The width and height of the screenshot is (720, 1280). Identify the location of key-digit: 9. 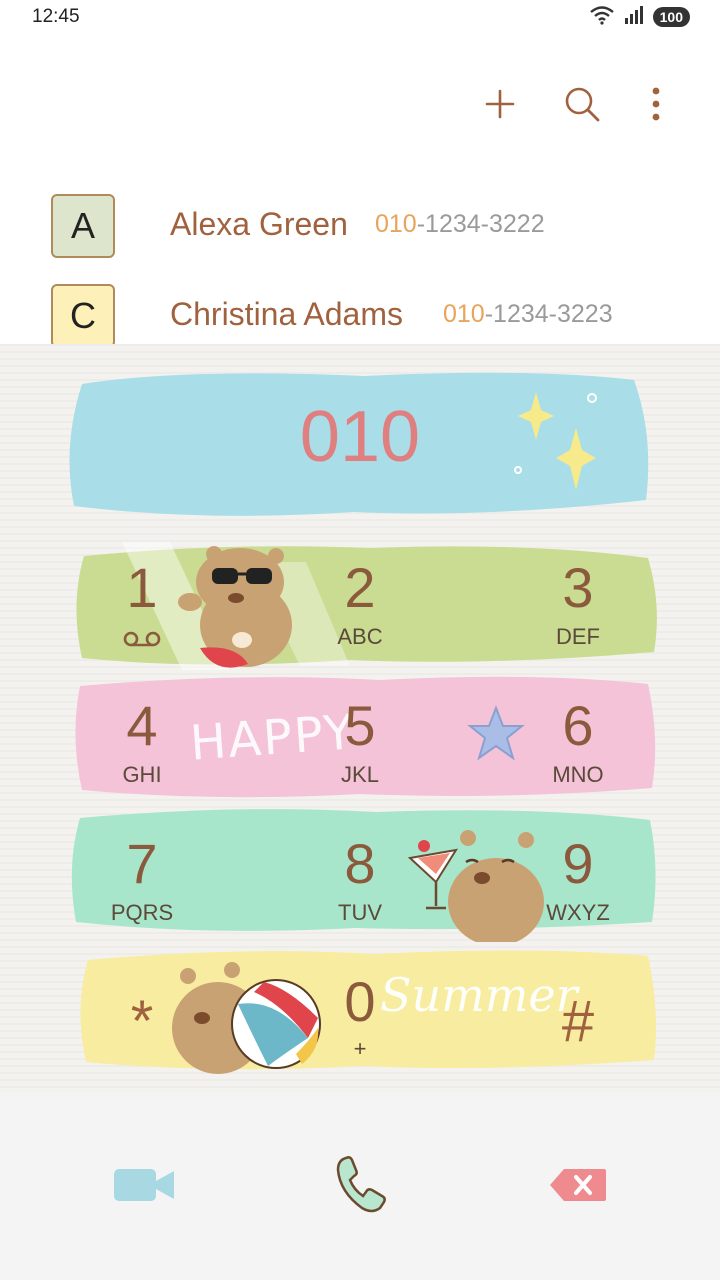
(578, 863).